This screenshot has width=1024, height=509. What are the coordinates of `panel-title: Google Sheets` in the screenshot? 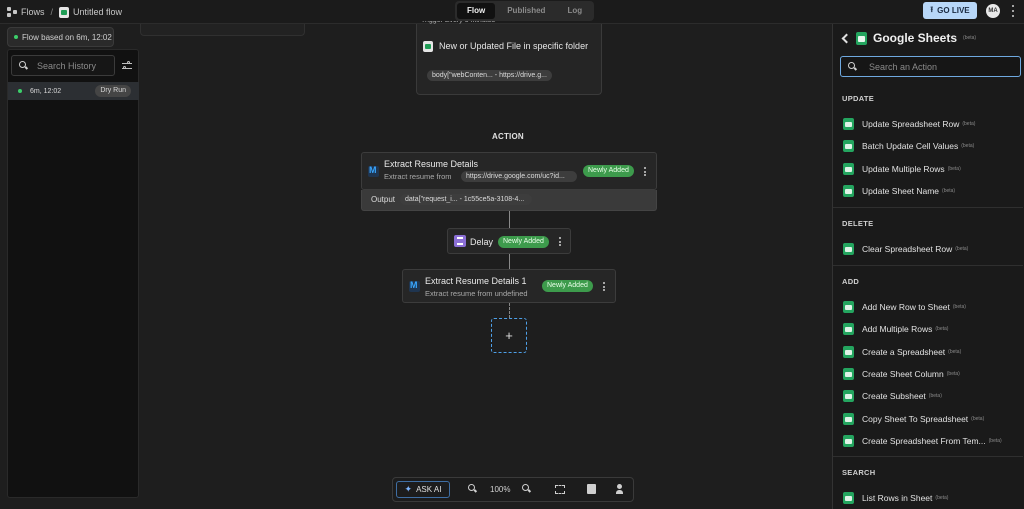 It's located at (915, 38).